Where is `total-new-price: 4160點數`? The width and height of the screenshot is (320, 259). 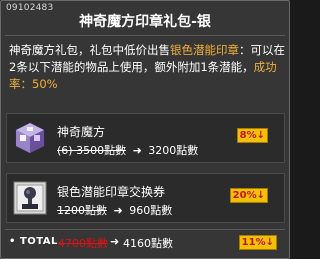 total-new-price: 4160點數 is located at coordinates (148, 243).